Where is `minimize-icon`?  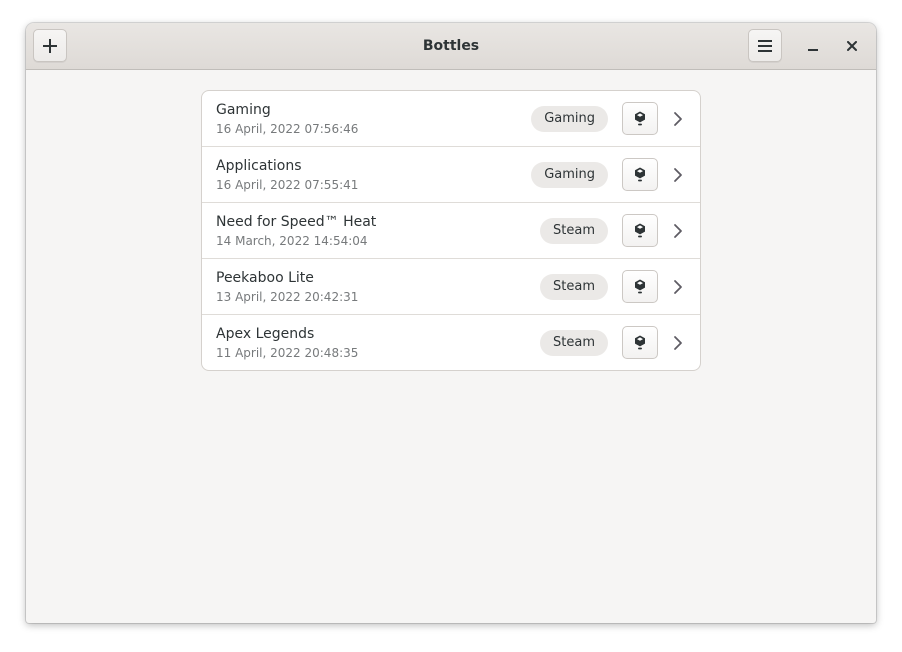 minimize-icon is located at coordinates (813, 50).